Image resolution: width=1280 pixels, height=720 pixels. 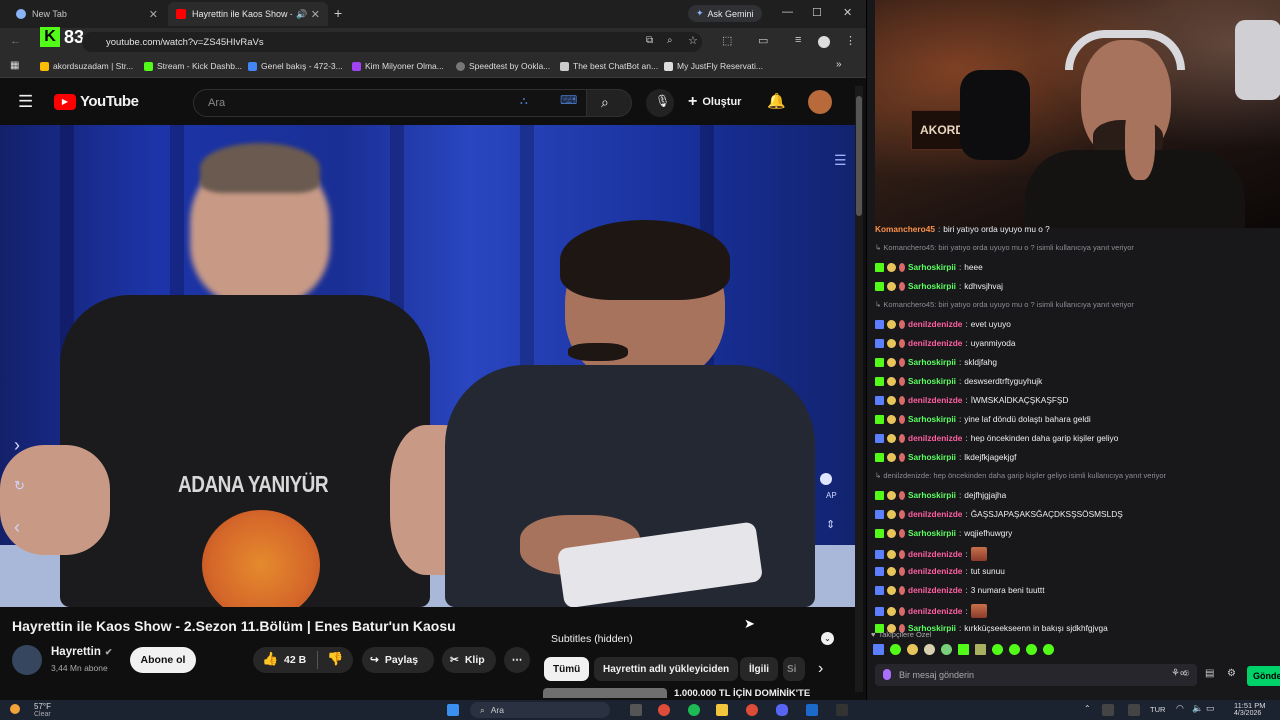 I want to click on wifi-icon: ◠, so click(x=1180, y=708).